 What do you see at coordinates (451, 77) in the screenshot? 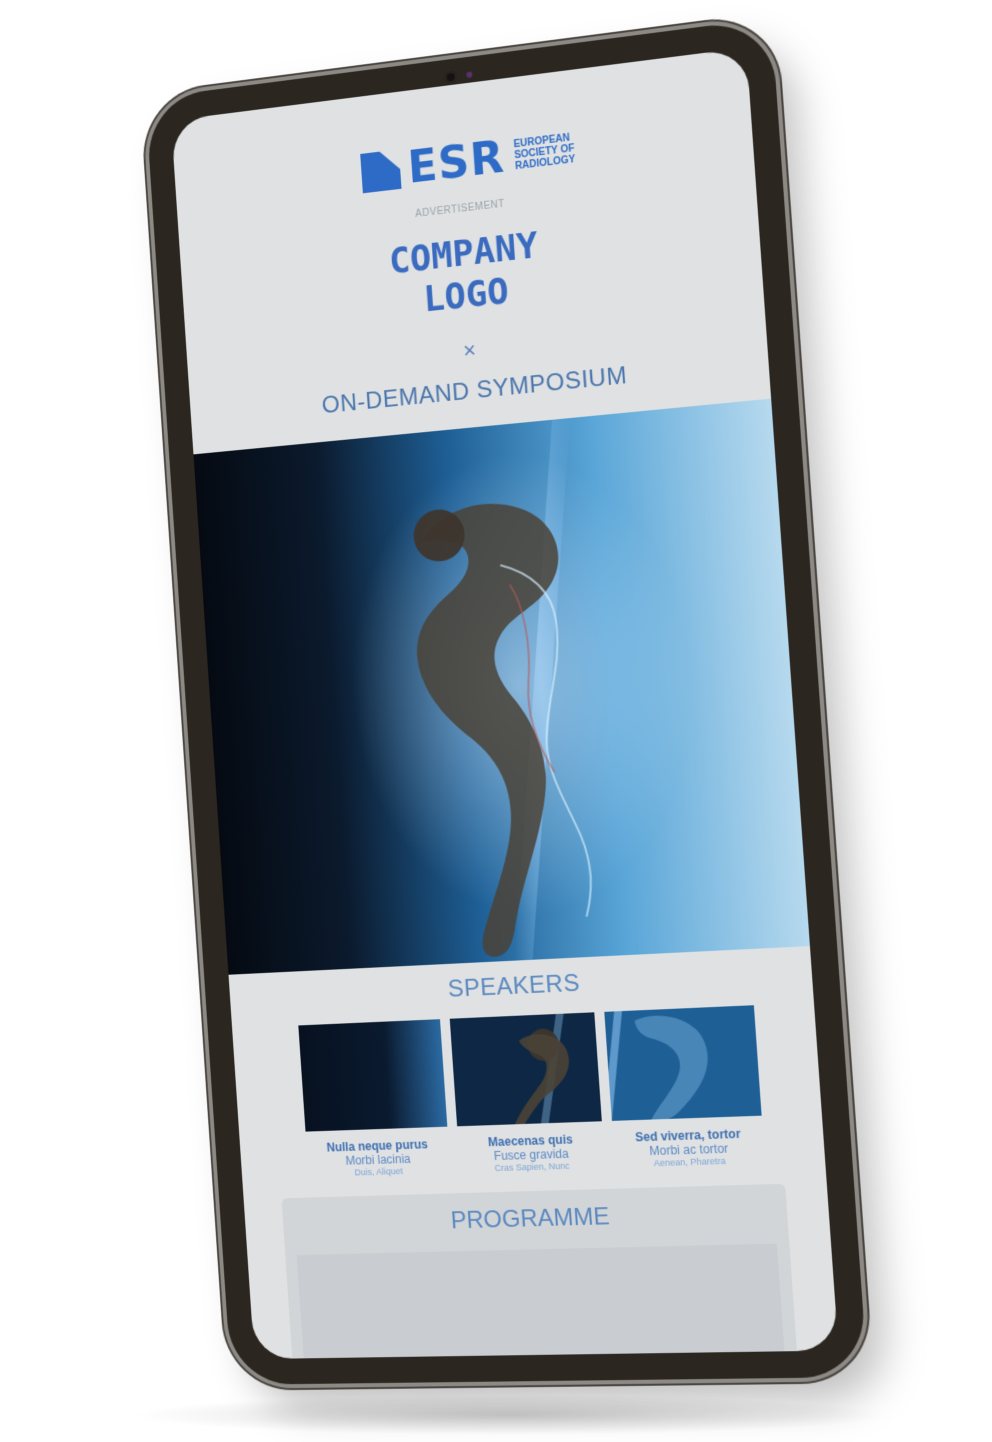
I see `camera-icon` at bounding box center [451, 77].